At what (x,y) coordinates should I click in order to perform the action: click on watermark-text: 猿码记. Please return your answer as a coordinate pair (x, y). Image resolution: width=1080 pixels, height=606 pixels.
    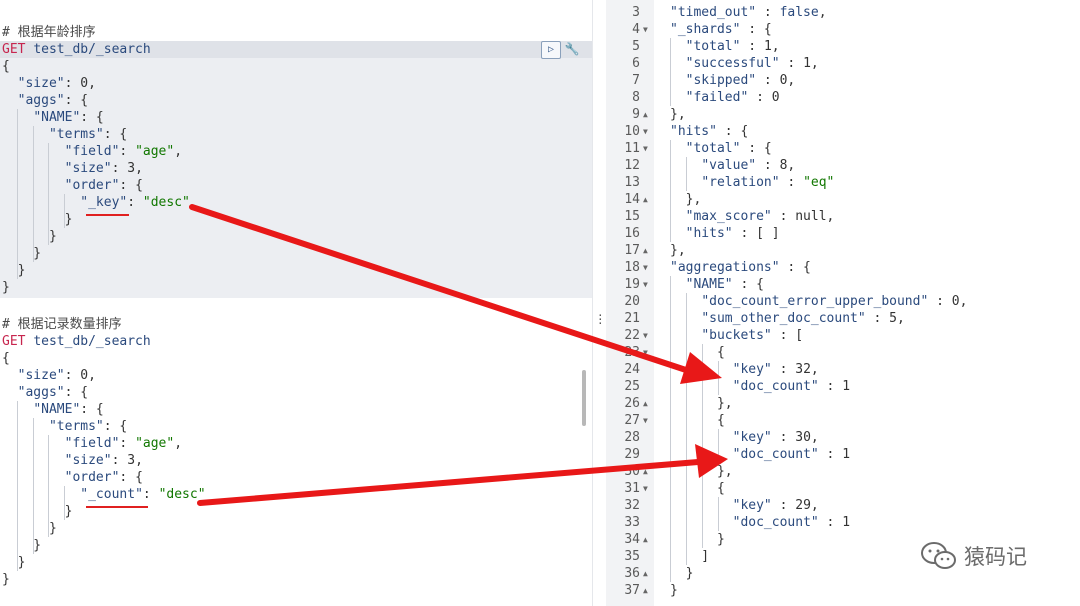
    Looking at the image, I should click on (995, 557).